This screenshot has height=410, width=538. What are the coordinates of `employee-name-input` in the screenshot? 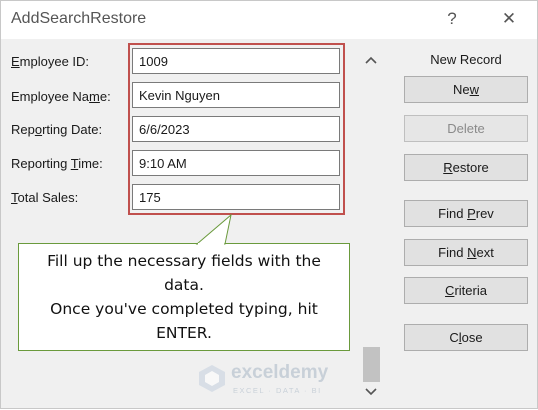 It's located at (236, 95).